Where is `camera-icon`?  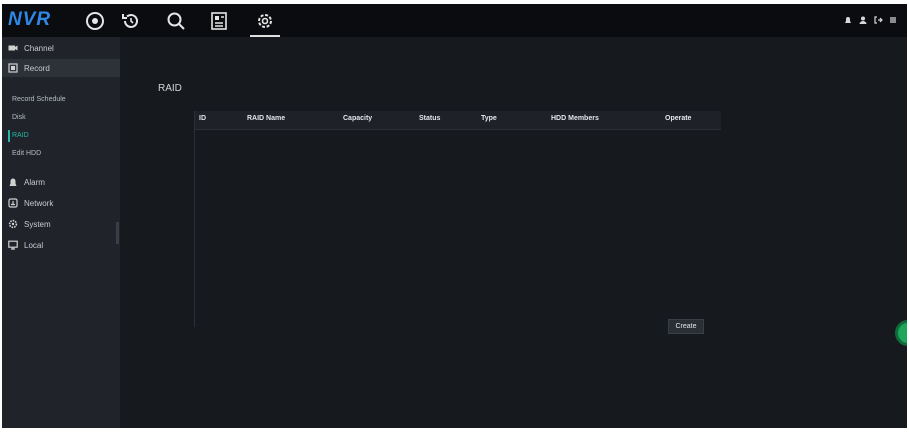
camera-icon is located at coordinates (13, 48).